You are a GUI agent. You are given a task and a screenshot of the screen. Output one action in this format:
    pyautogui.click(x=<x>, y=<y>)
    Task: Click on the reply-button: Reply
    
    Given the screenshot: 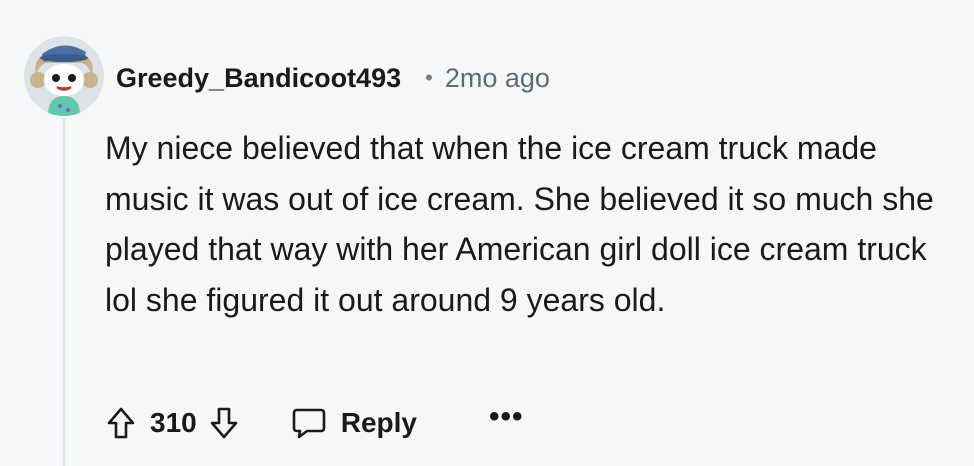 What is the action you would take?
    pyautogui.click(x=354, y=423)
    